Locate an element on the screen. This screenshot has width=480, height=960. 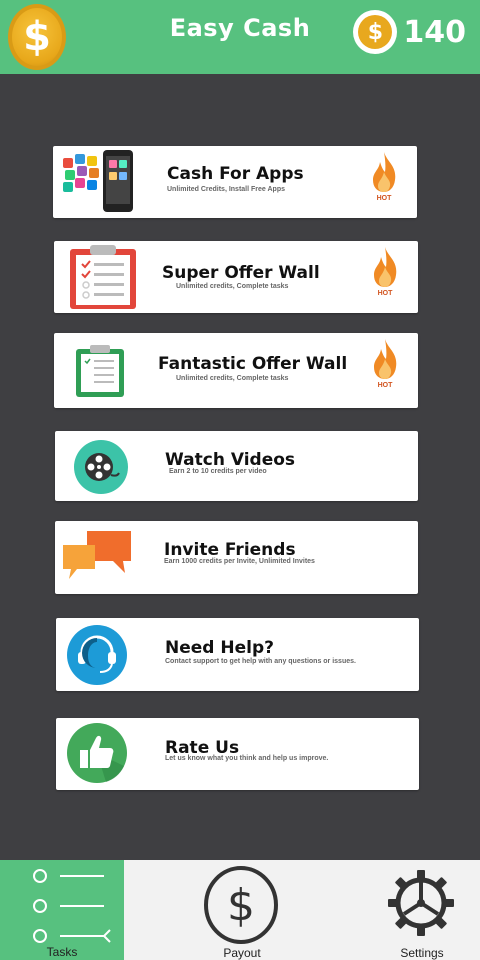
card-title: Watch Videos is located at coordinates (230, 460).